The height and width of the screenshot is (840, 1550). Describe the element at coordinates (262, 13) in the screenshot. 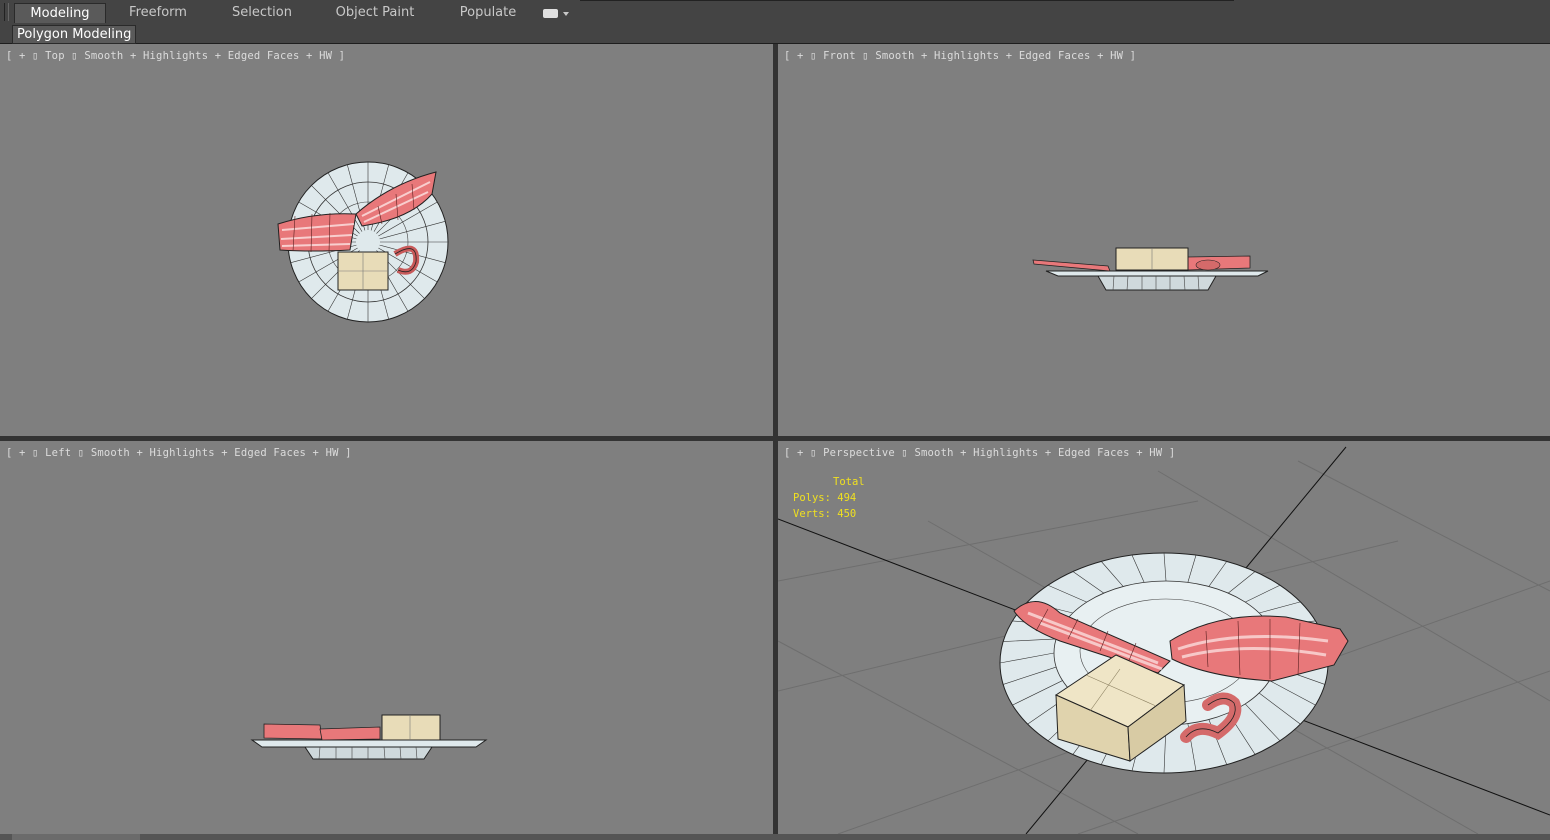

I see `tab-selection: Selection` at that location.